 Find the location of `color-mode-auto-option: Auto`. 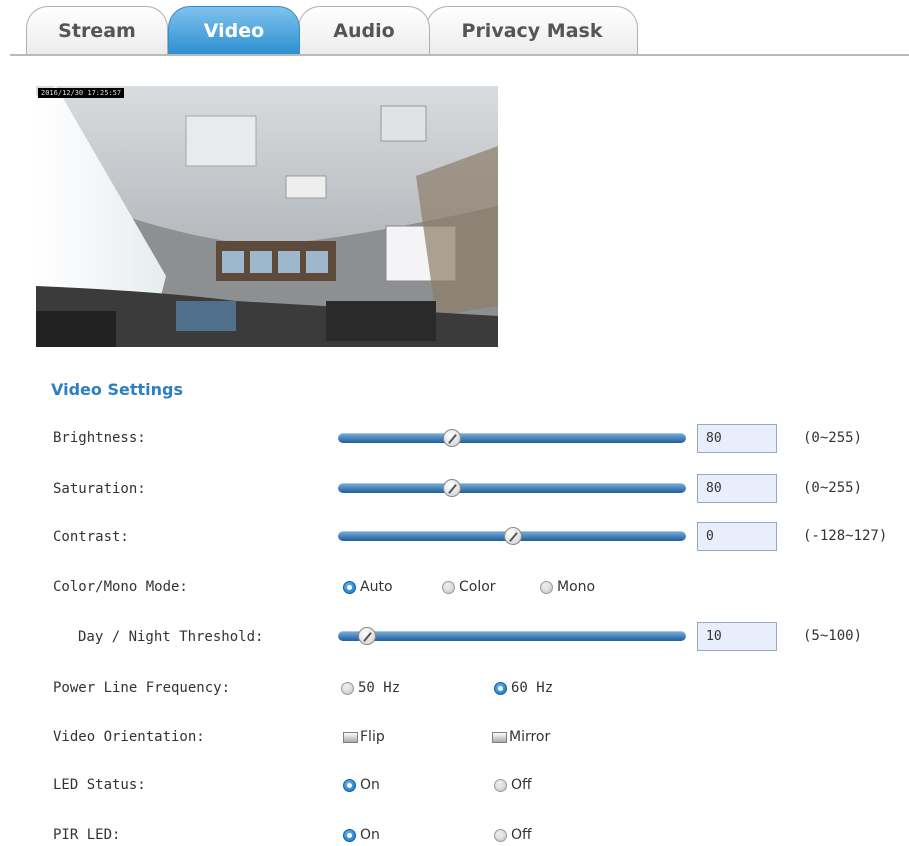

color-mode-auto-option: Auto is located at coordinates (368, 587).